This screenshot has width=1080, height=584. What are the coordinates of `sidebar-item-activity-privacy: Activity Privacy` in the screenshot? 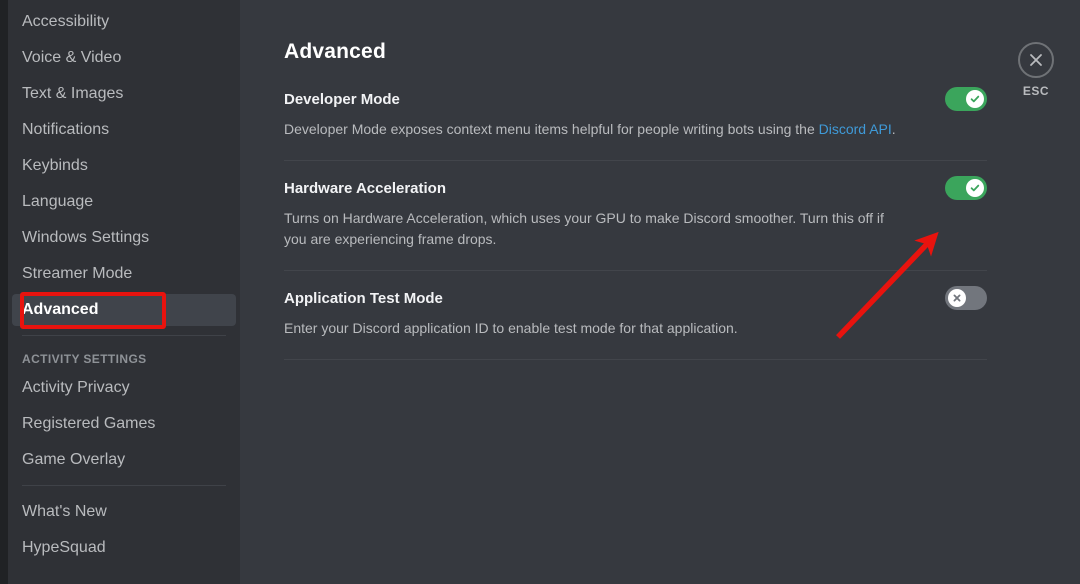 It's located at (124, 388).